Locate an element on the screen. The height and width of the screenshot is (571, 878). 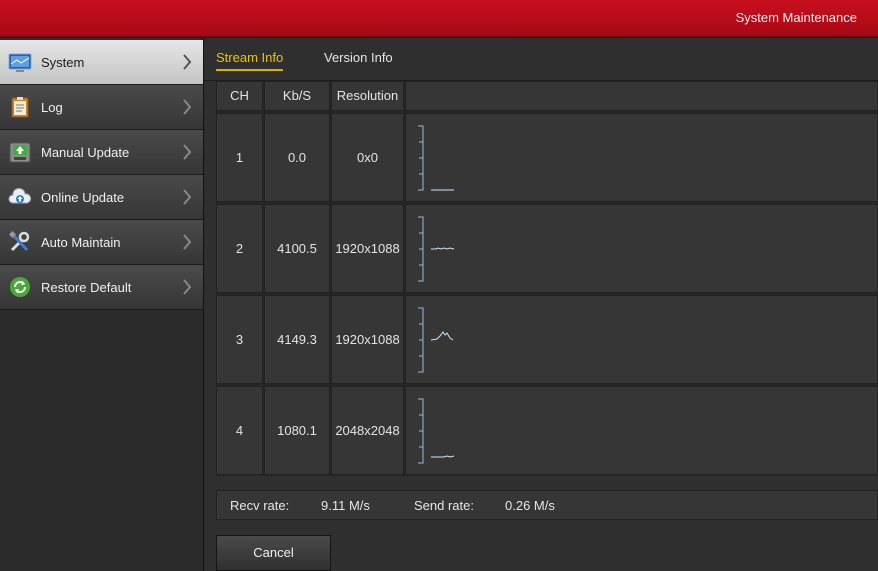
cell-kbs: 4149.3 is located at coordinates (297, 339).